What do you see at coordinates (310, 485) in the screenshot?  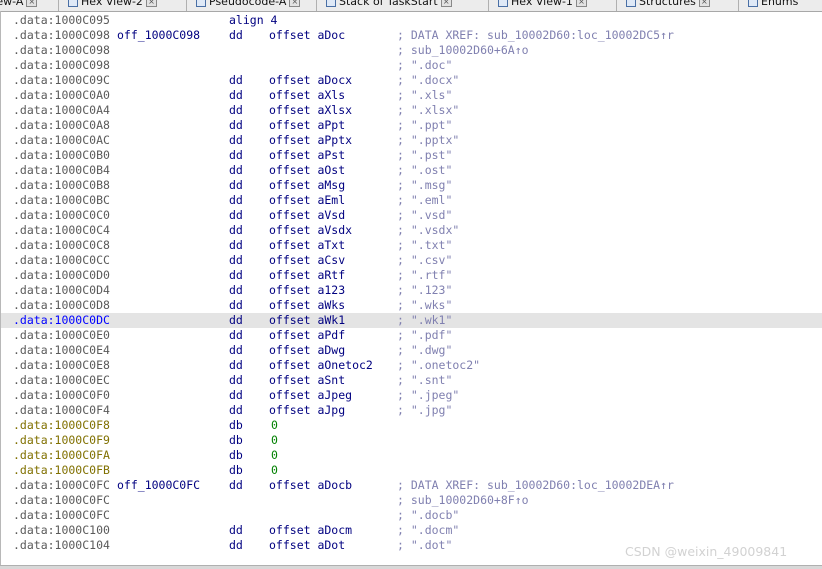 I see `operand: offset aDocb` at bounding box center [310, 485].